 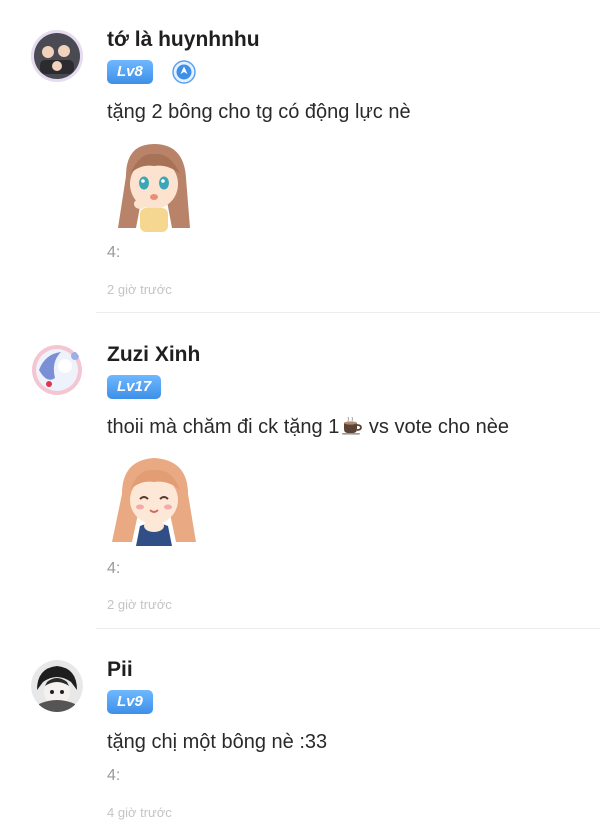 What do you see at coordinates (120, 670) in the screenshot?
I see `username: Pii` at bounding box center [120, 670].